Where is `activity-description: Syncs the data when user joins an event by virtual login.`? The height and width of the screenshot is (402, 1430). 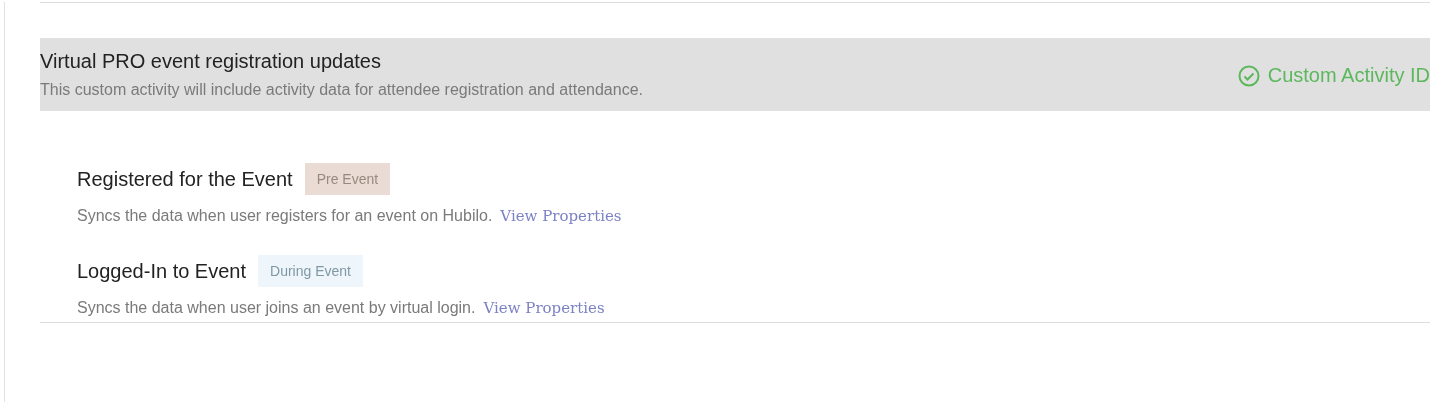
activity-description: Syncs the data when user joins an event by virtual login. is located at coordinates (276, 308).